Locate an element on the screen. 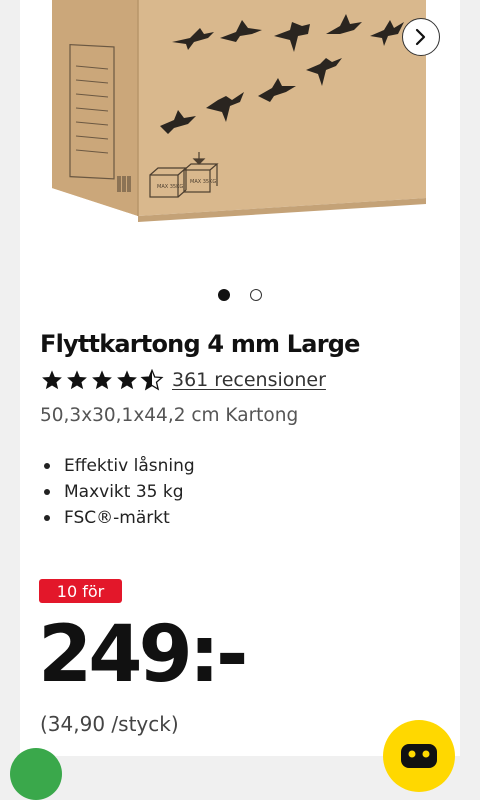  cart-icon is located at coordinates (419, 756).